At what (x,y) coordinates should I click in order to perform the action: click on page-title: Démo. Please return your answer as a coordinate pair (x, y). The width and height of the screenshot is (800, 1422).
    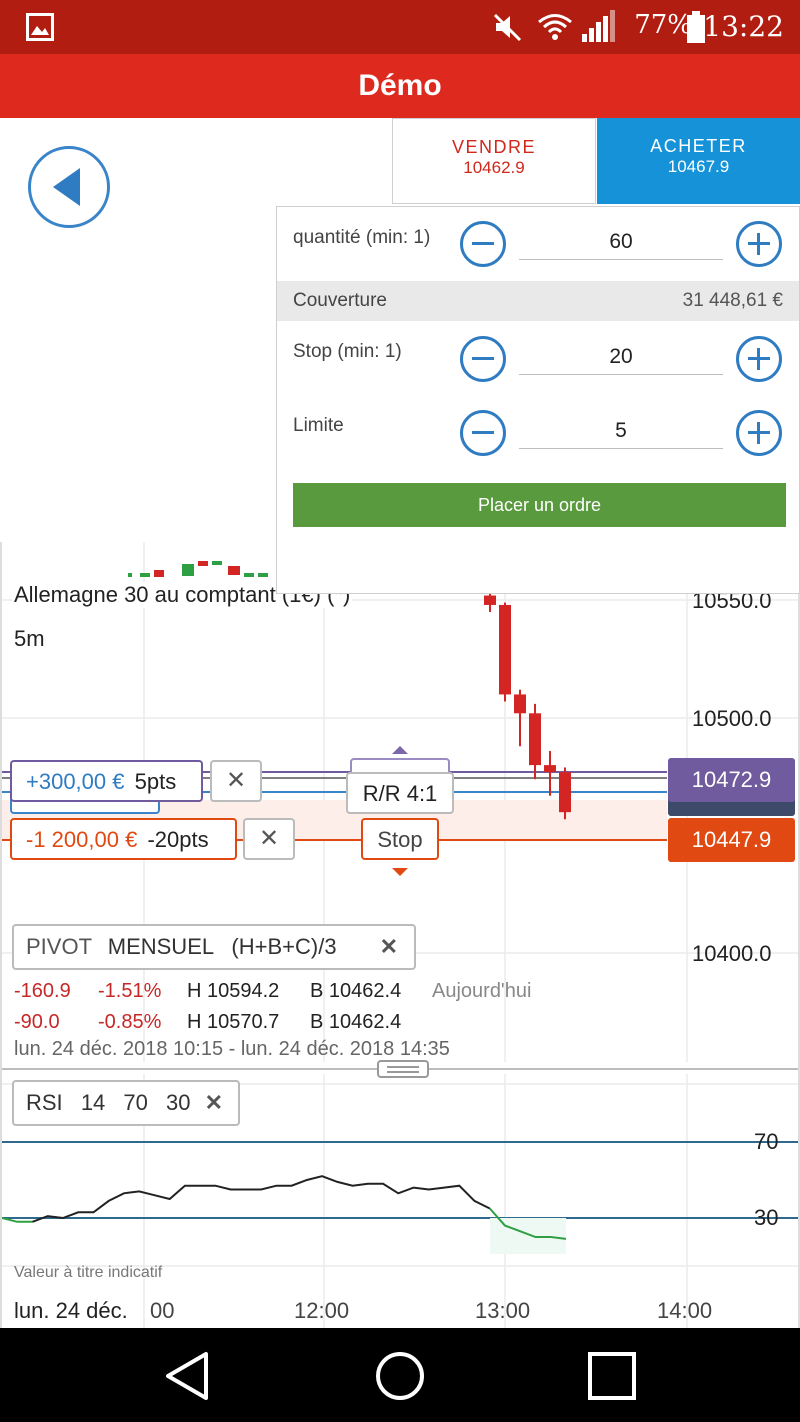
    Looking at the image, I should click on (400, 86).